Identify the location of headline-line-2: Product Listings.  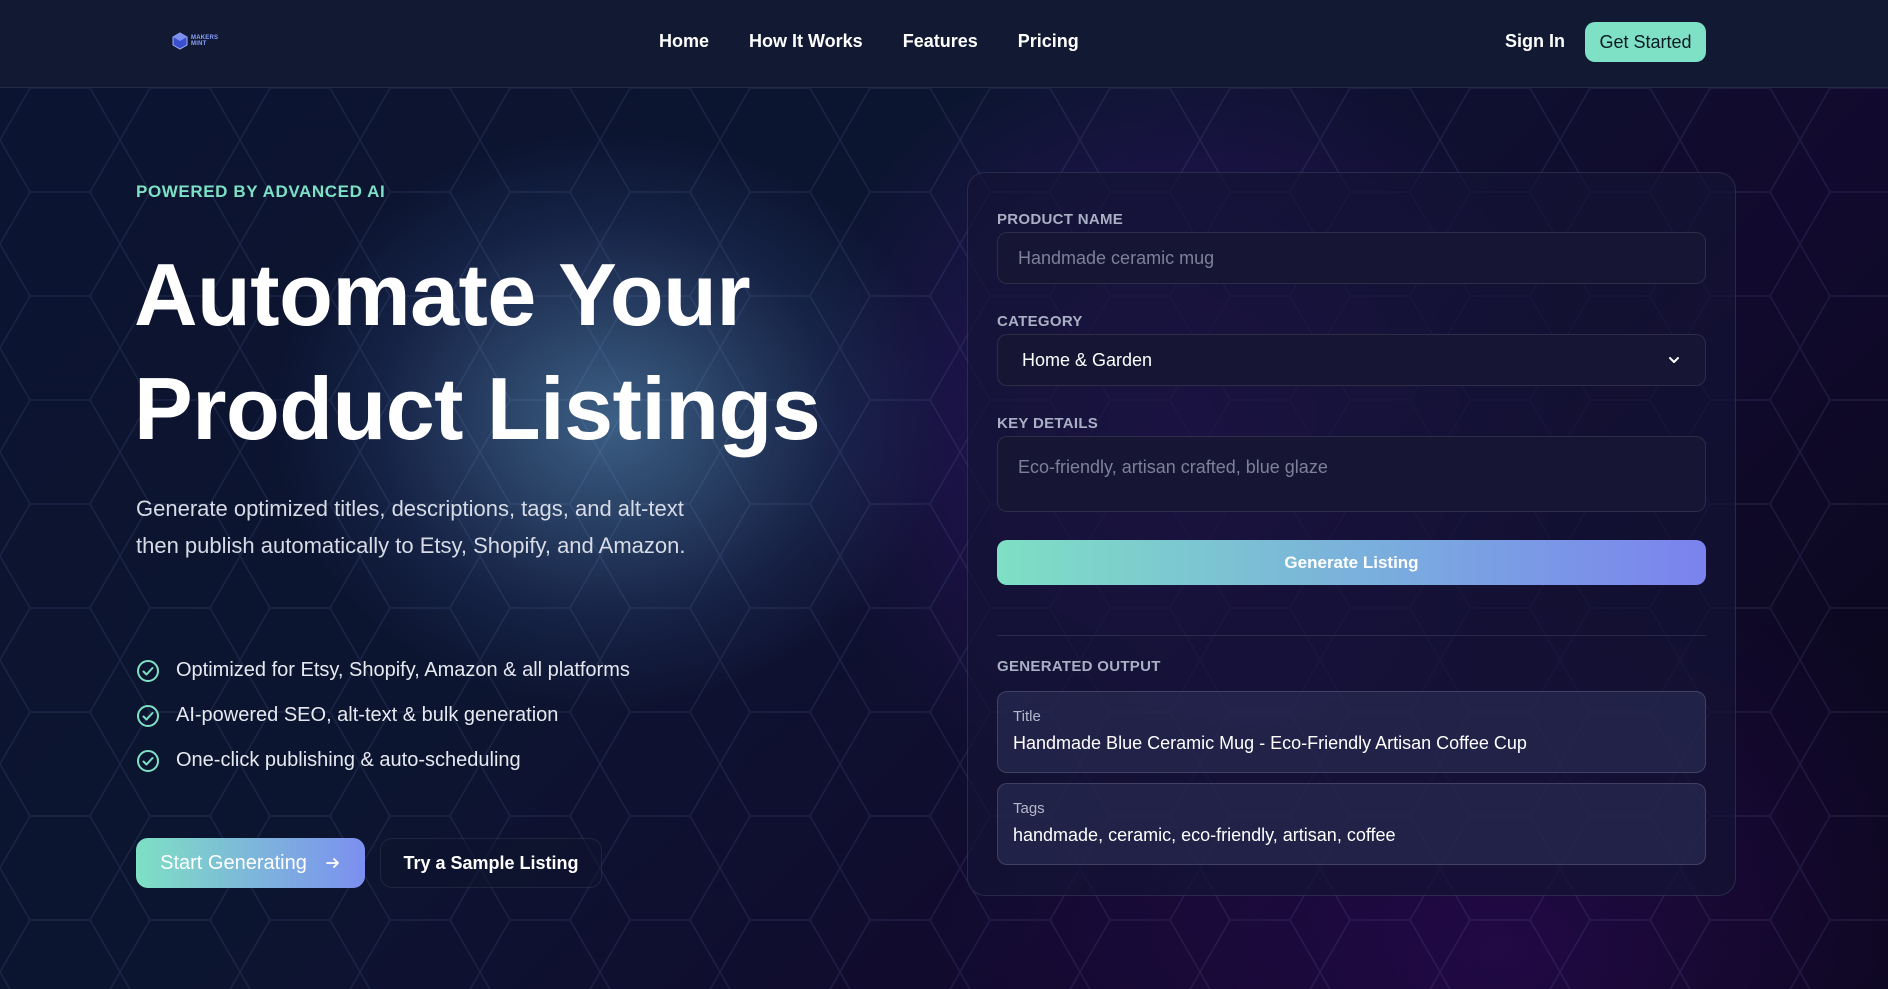
(477, 408).